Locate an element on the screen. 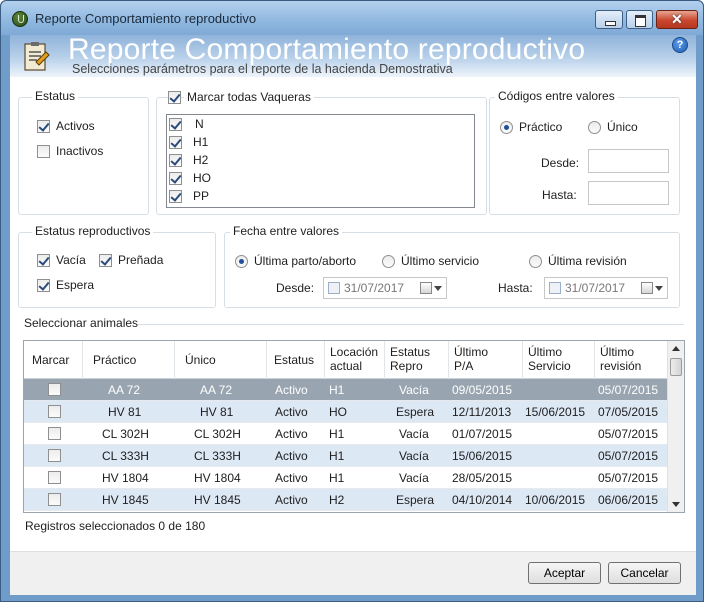  cell-practico: HV 1845 is located at coordinates (125, 500).